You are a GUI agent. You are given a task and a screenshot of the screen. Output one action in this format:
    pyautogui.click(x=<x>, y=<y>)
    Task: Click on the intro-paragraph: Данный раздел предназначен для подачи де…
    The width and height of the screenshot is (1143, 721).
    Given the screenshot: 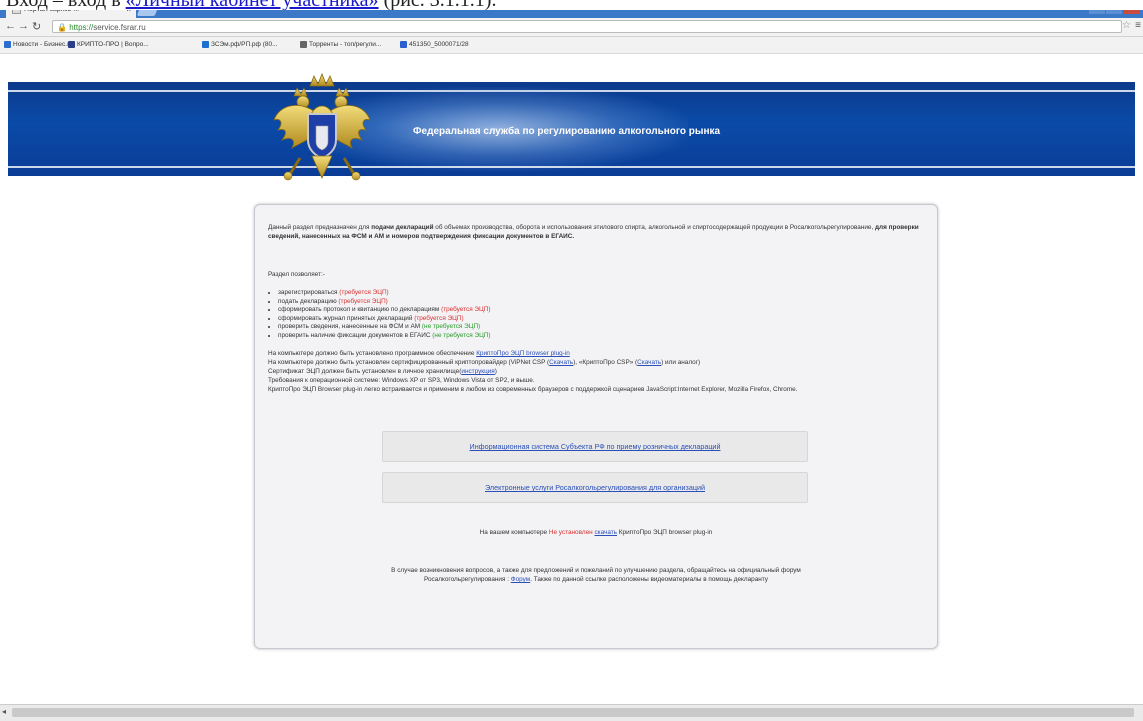 What is the action you would take?
    pyautogui.click(x=593, y=232)
    